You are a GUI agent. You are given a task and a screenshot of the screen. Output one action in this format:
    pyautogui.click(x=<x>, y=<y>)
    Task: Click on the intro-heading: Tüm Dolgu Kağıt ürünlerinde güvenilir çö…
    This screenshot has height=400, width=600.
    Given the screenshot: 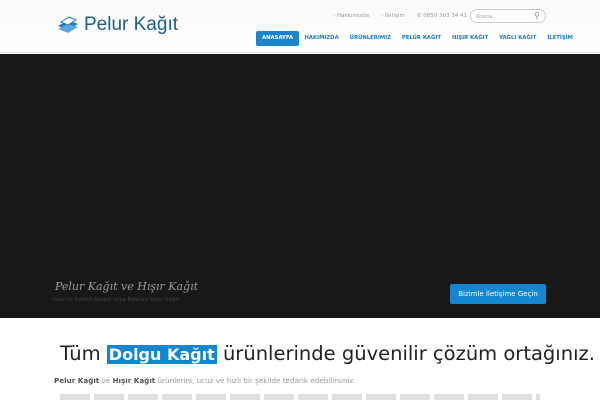 What is the action you would take?
    pyautogui.click(x=327, y=353)
    